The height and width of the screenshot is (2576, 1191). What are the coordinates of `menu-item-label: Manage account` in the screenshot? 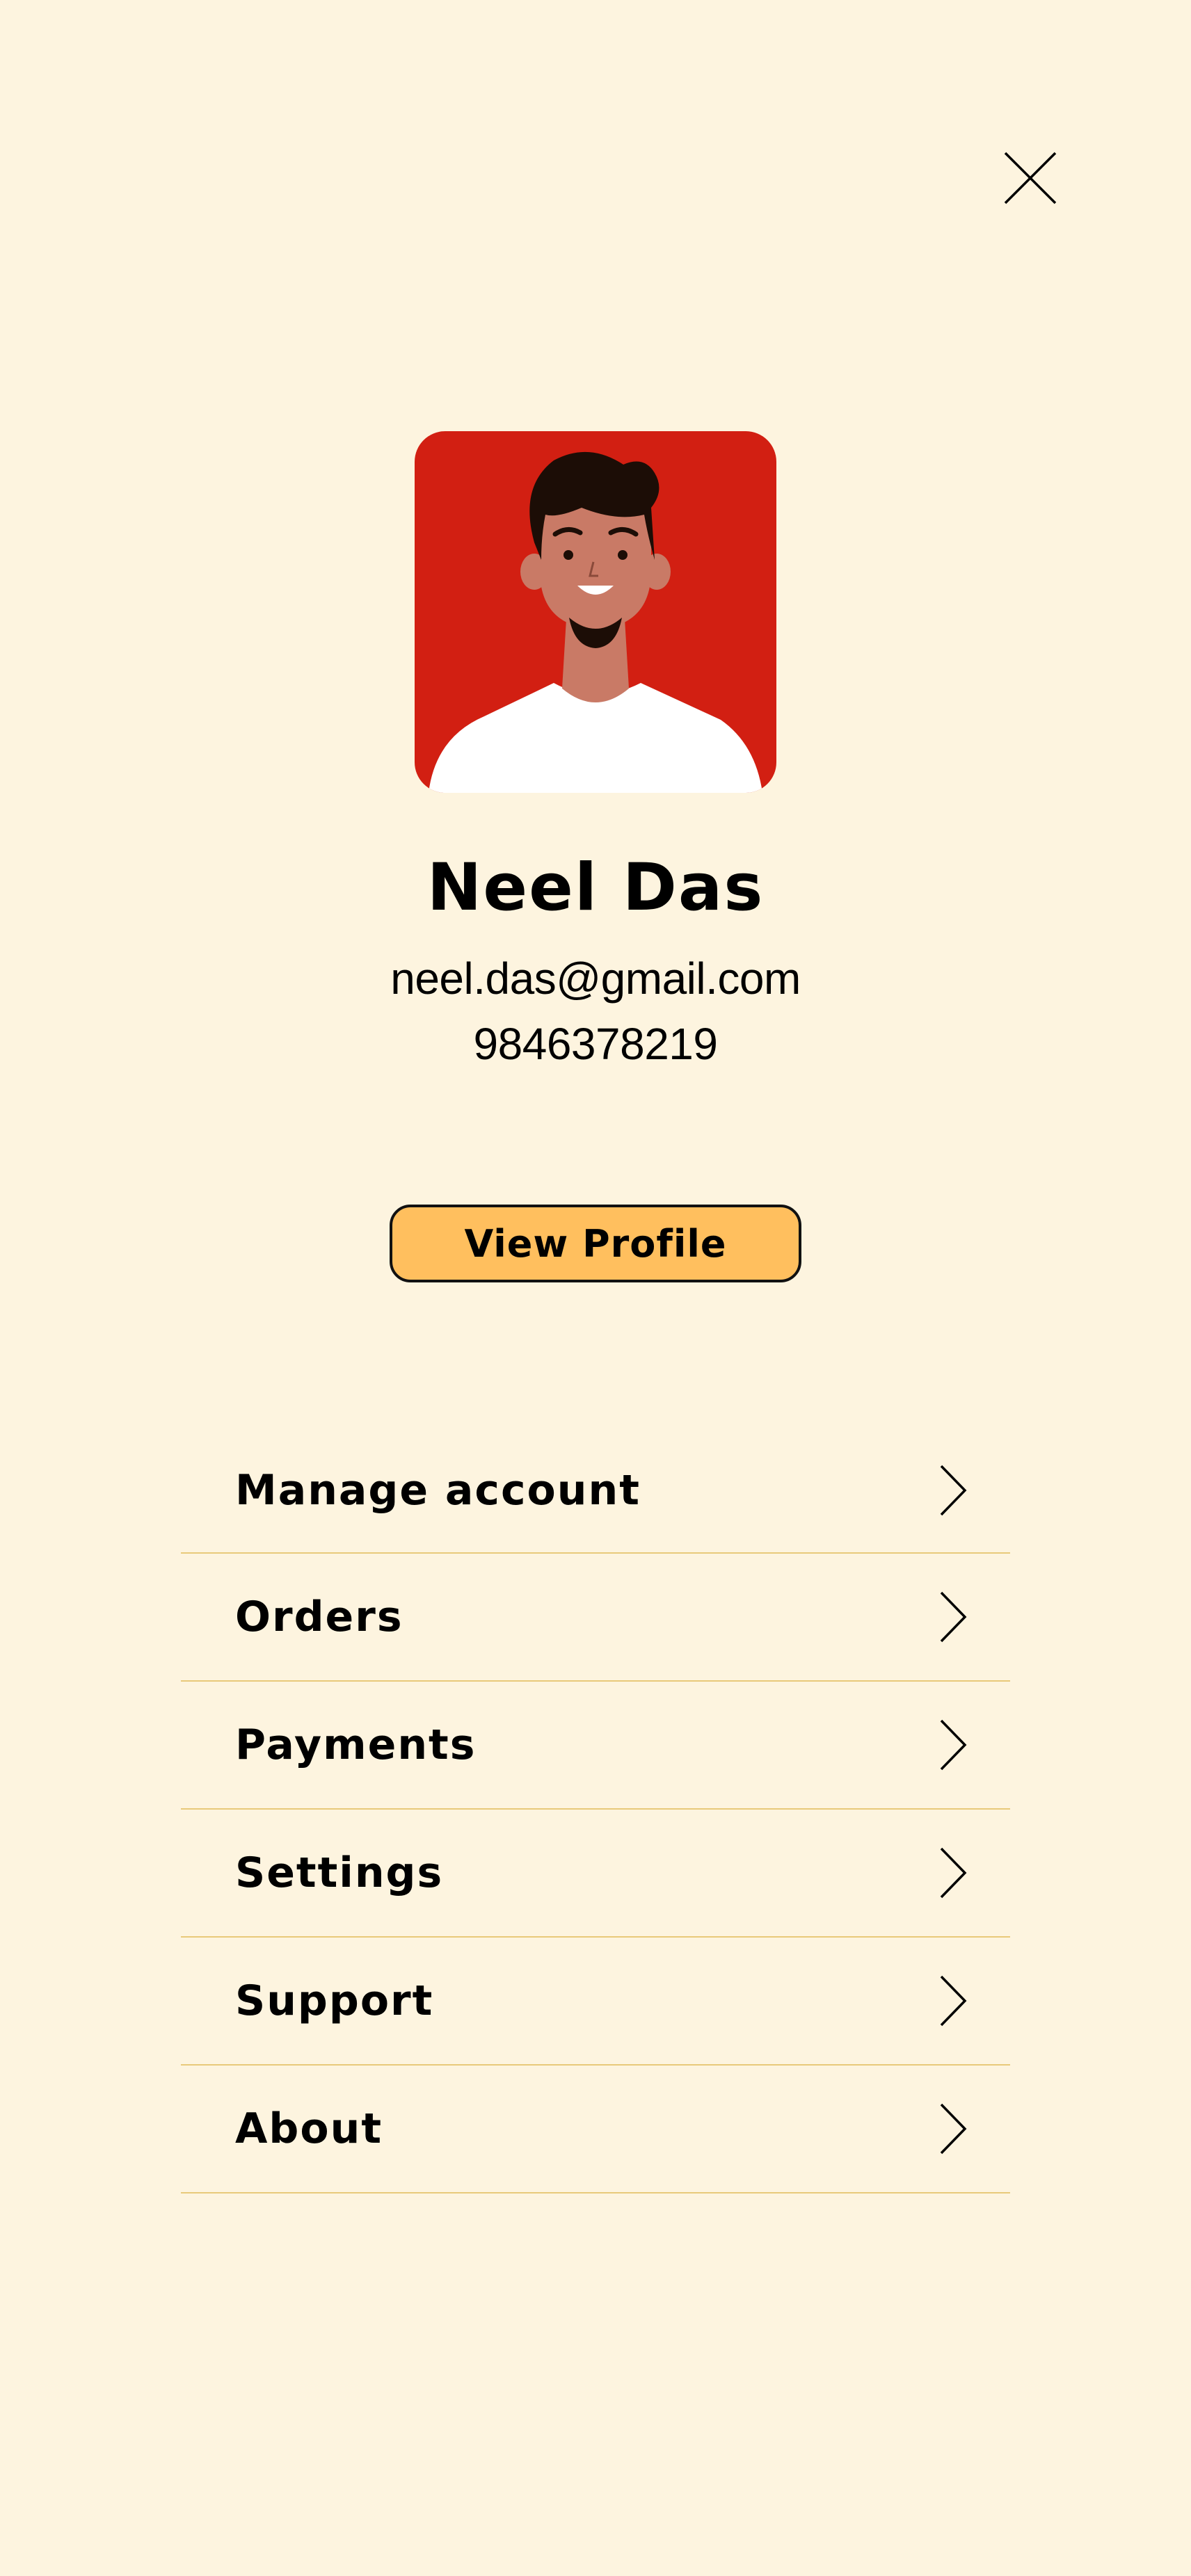 It's located at (438, 1490).